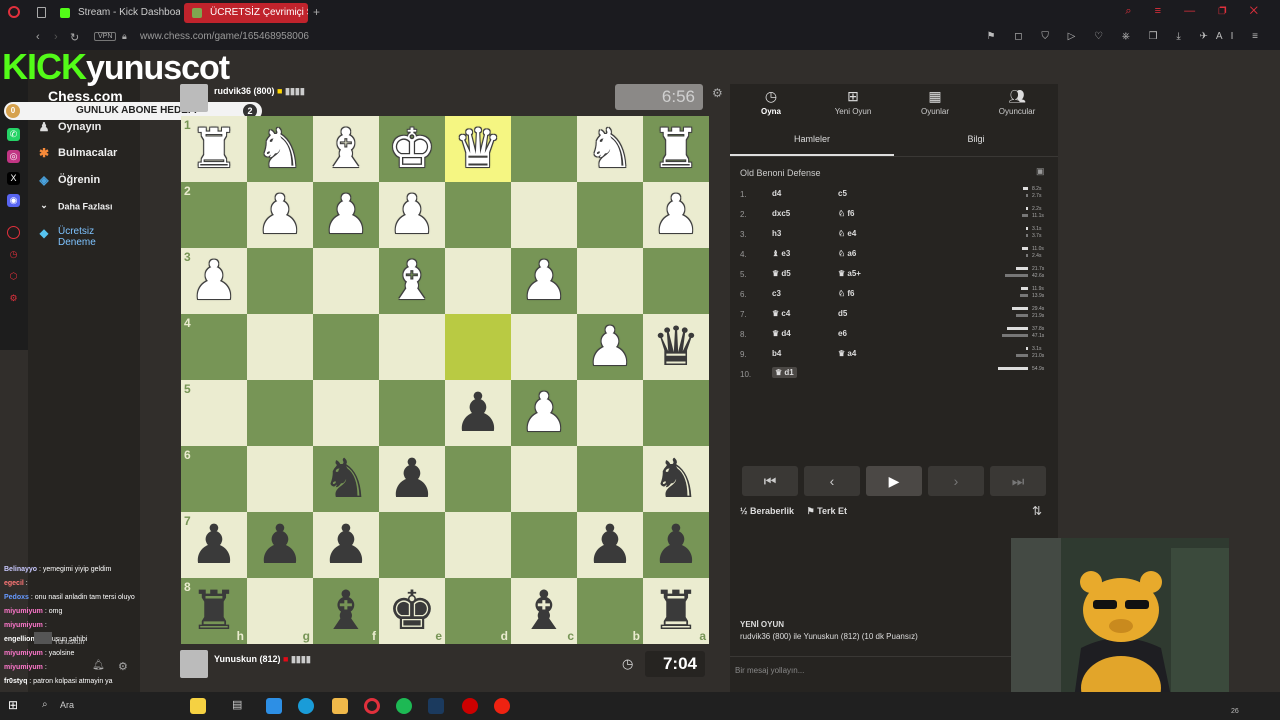  What do you see at coordinates (372, 706) in the screenshot?
I see `opera-taskbar-icon` at bounding box center [372, 706].